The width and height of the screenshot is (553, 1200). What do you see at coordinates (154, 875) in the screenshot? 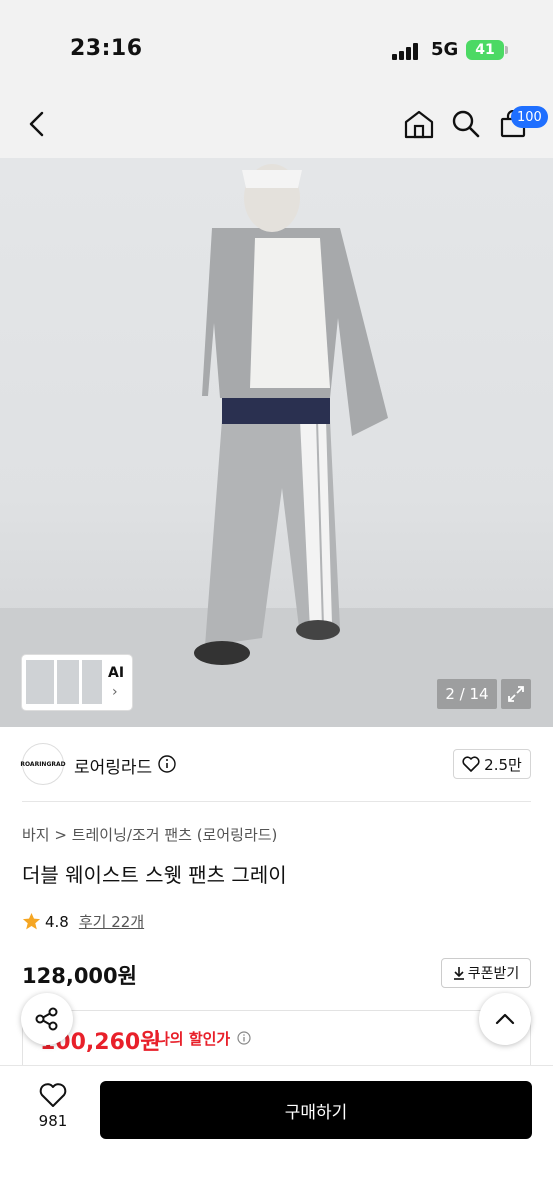
I see `product-title: 더블 웨이스트 스웻 팬츠 그레이` at bounding box center [154, 875].